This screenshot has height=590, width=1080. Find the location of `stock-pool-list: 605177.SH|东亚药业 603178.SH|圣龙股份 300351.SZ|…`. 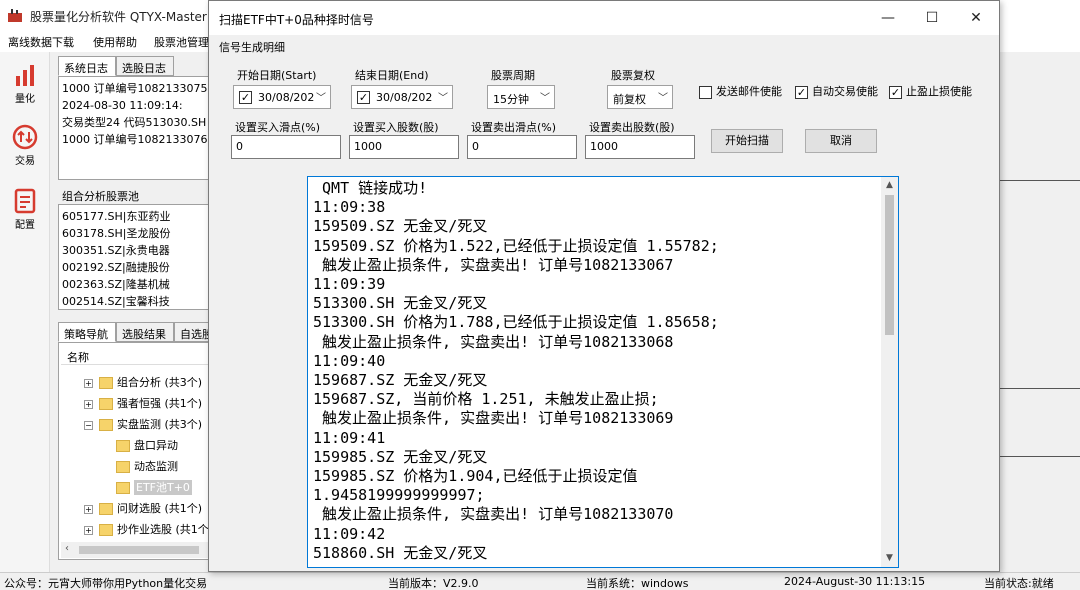

stock-pool-list: 605177.SH|东亚药业 603178.SH|圣龙股份 300351.SZ|… is located at coordinates (134, 257).